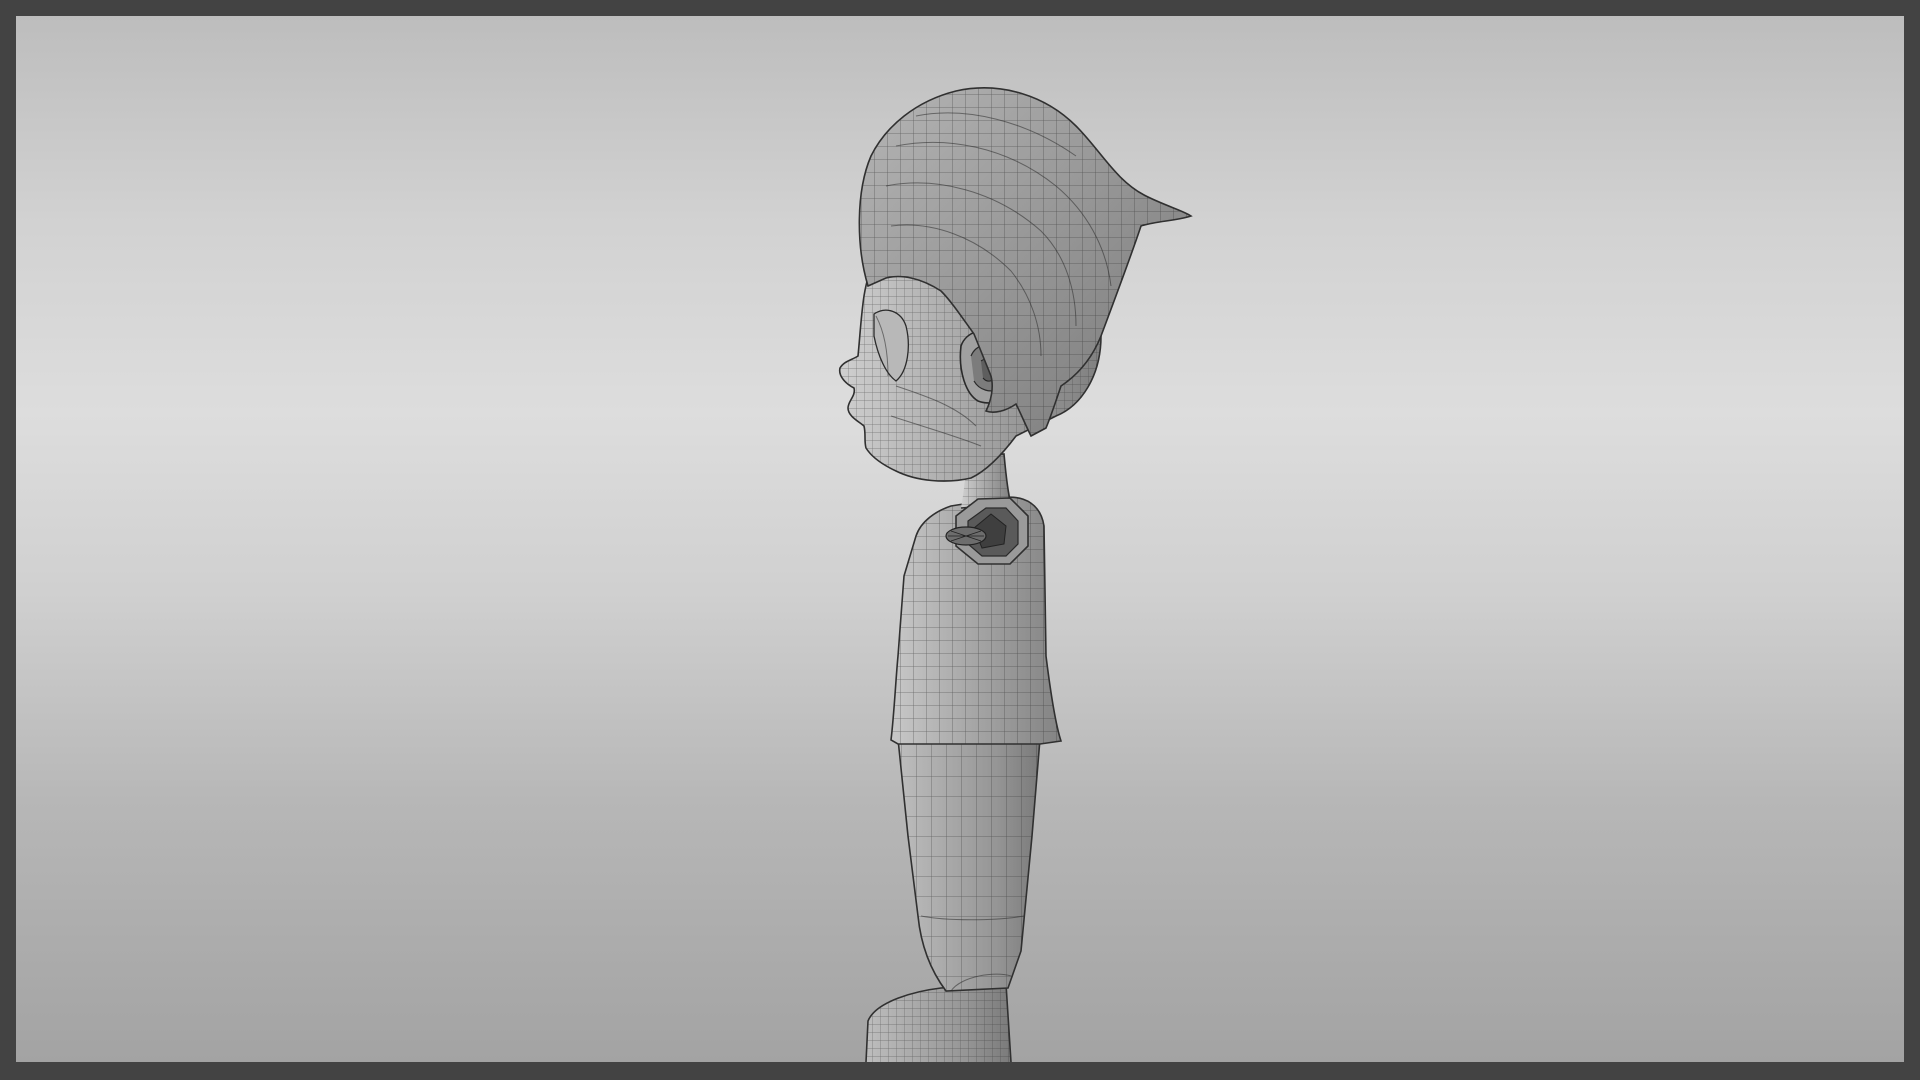 The width and height of the screenshot is (1920, 1080). Describe the element at coordinates (969, 865) in the screenshot. I see `pants` at that location.